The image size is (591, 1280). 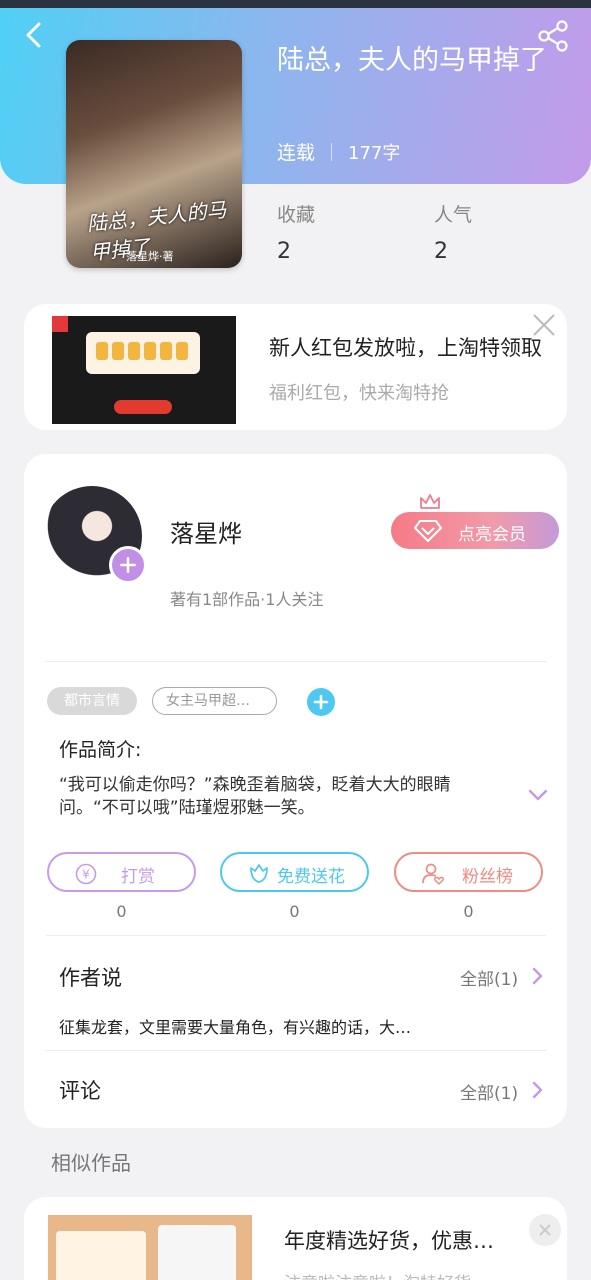 I want to click on follow-plus-icon, so click(x=128, y=565).